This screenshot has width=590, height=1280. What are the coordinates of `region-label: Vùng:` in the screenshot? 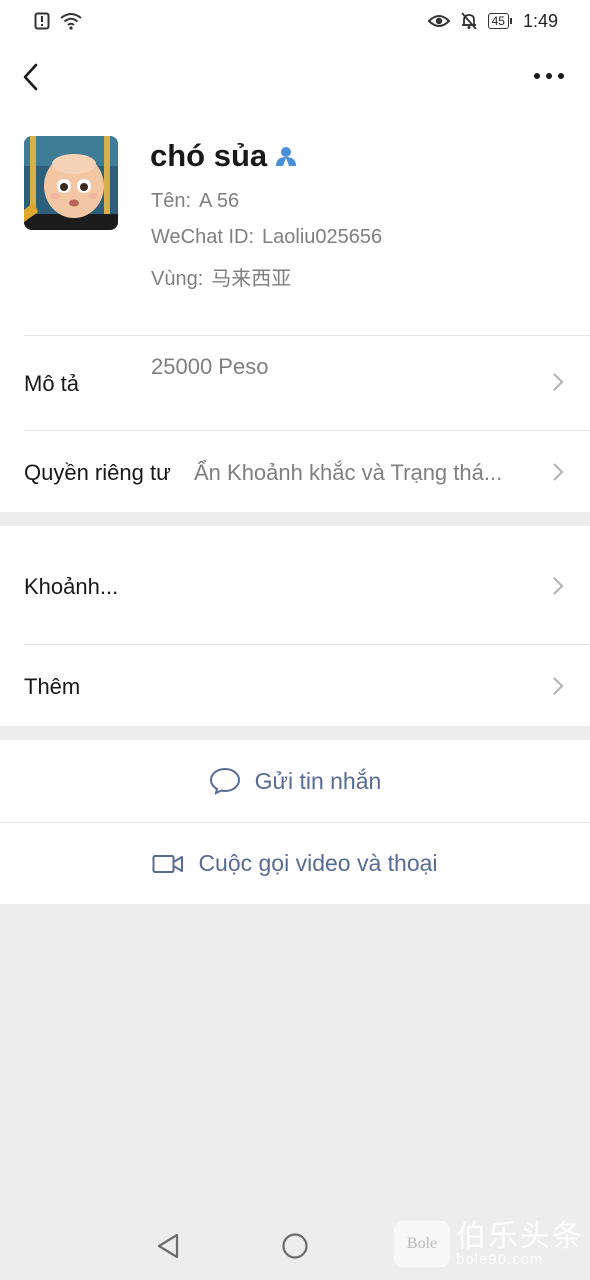 It's located at (177, 279).